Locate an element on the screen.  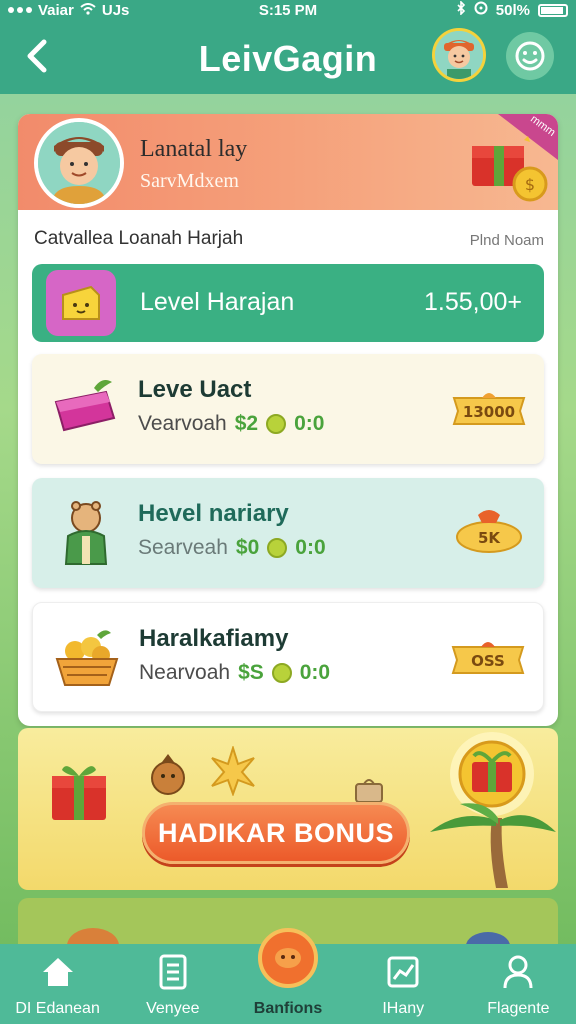
nav-label: Banfions is located at coordinates (288, 1008).